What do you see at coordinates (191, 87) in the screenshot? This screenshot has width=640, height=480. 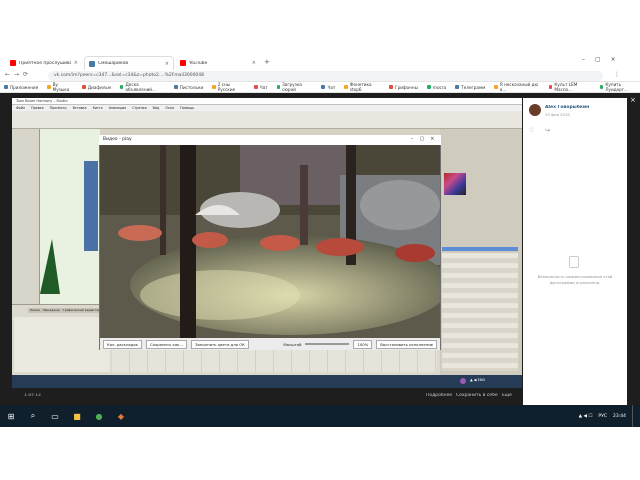 I see `bookmark-label: Пистольки` at bounding box center [191, 87].